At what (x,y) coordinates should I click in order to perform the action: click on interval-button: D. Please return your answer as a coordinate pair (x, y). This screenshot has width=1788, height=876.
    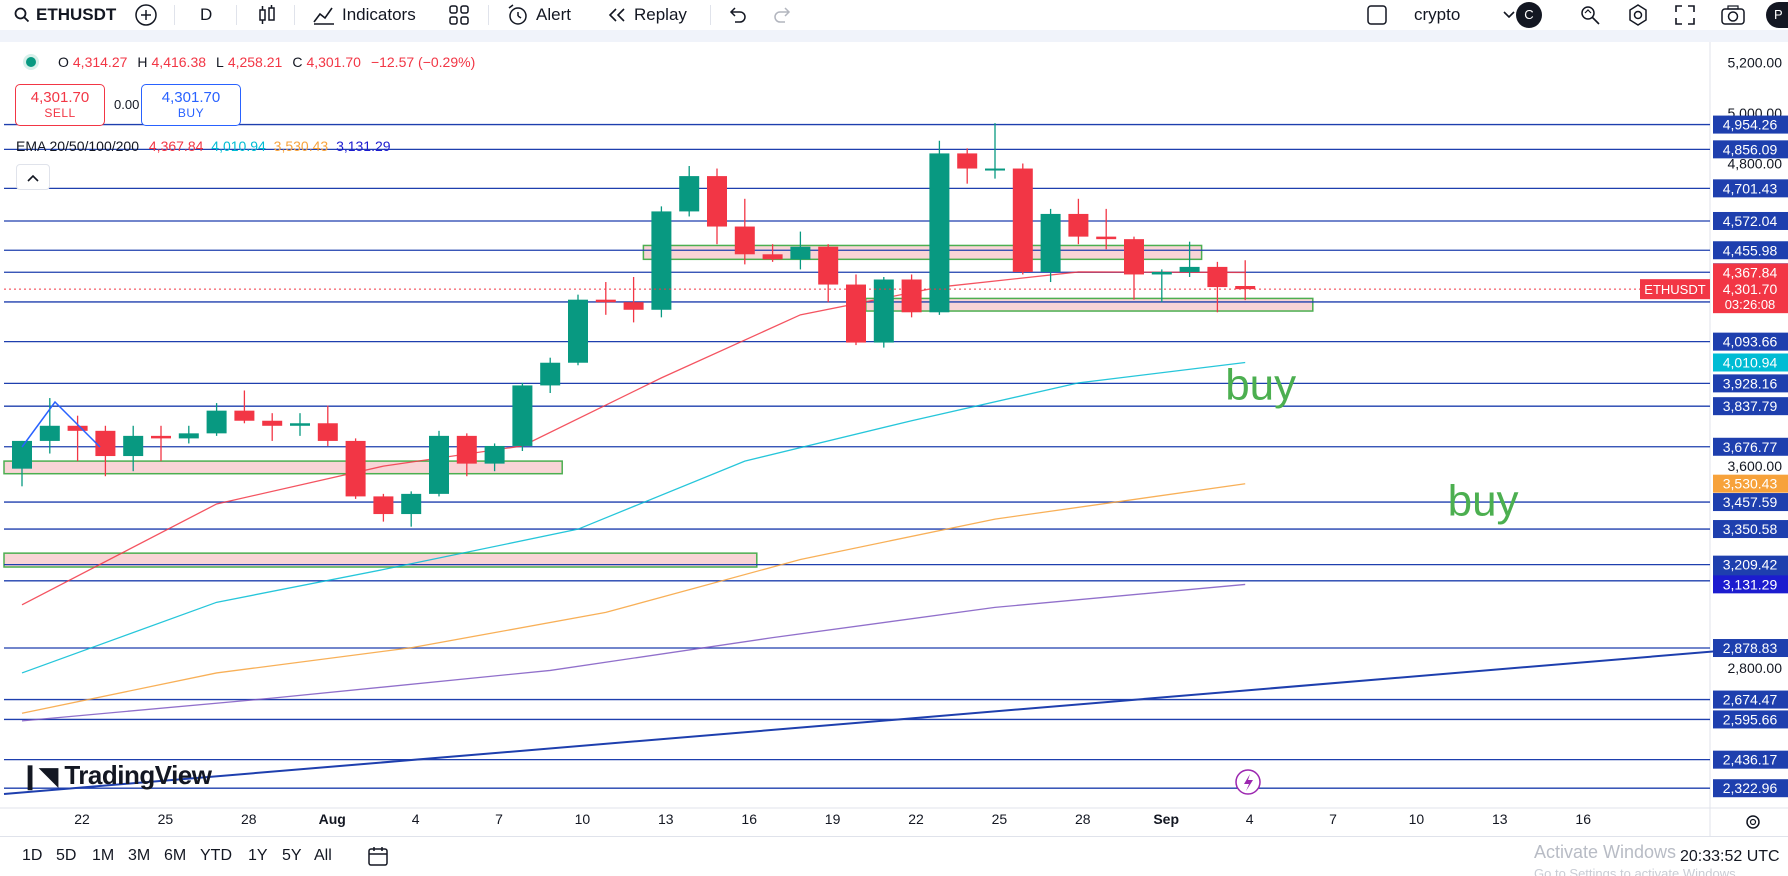
    Looking at the image, I should click on (206, 15).